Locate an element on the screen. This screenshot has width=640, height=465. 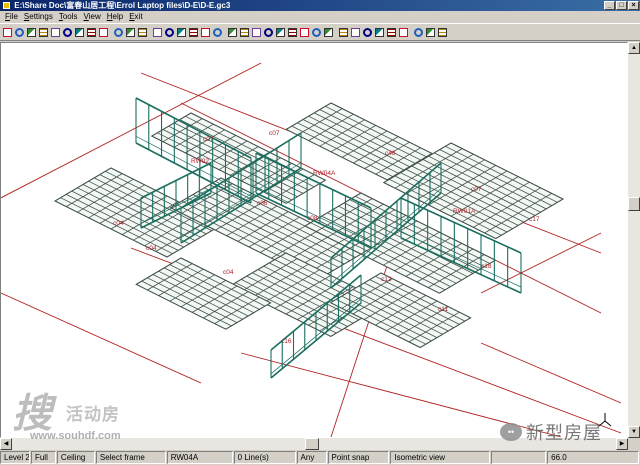
view-icon is located at coordinates (256, 32).